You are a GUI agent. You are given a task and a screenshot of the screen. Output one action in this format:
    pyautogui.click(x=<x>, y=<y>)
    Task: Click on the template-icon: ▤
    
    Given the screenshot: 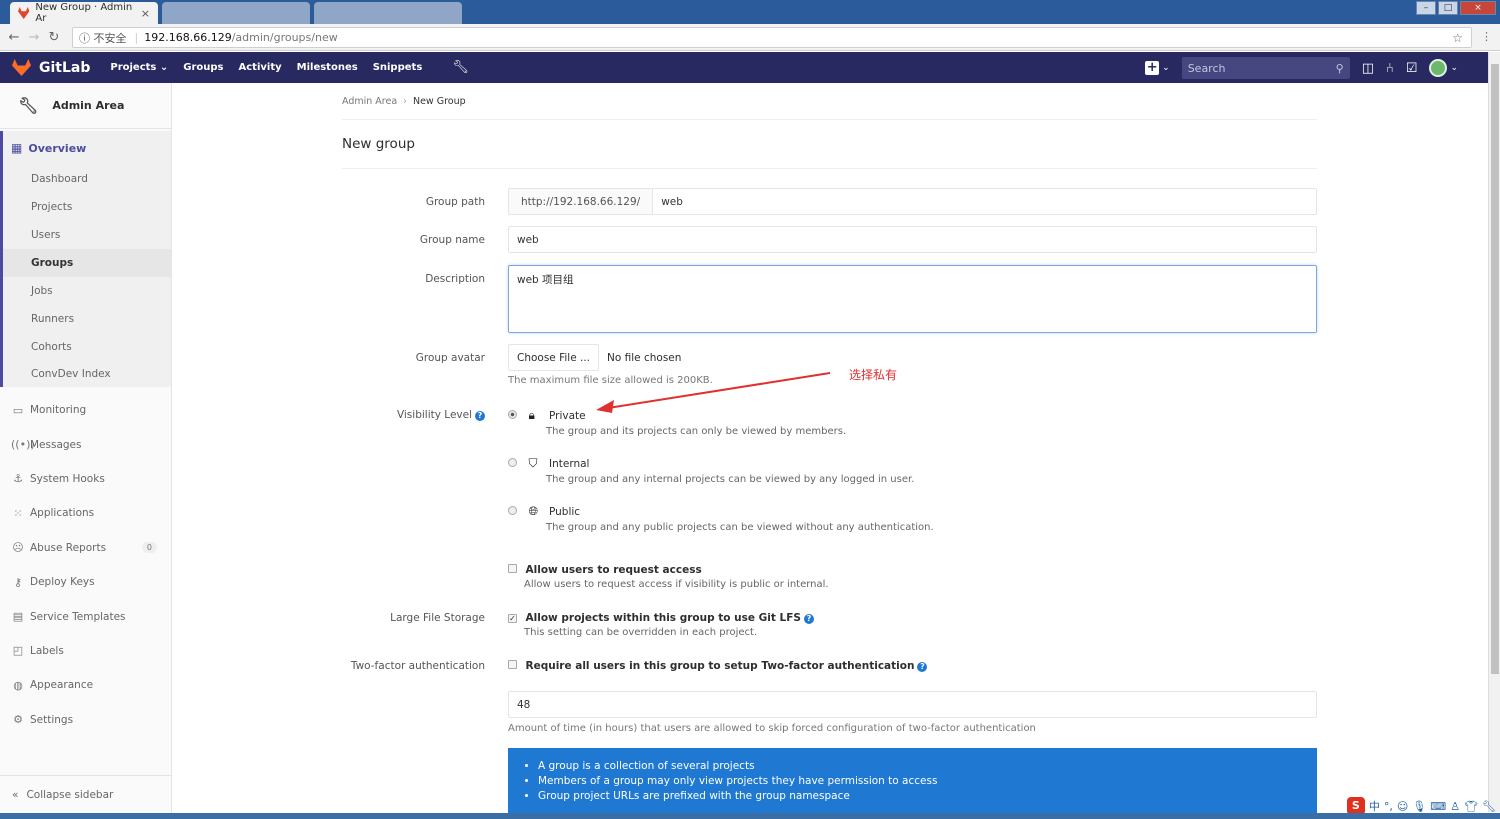 What is the action you would take?
    pyautogui.click(x=18, y=617)
    